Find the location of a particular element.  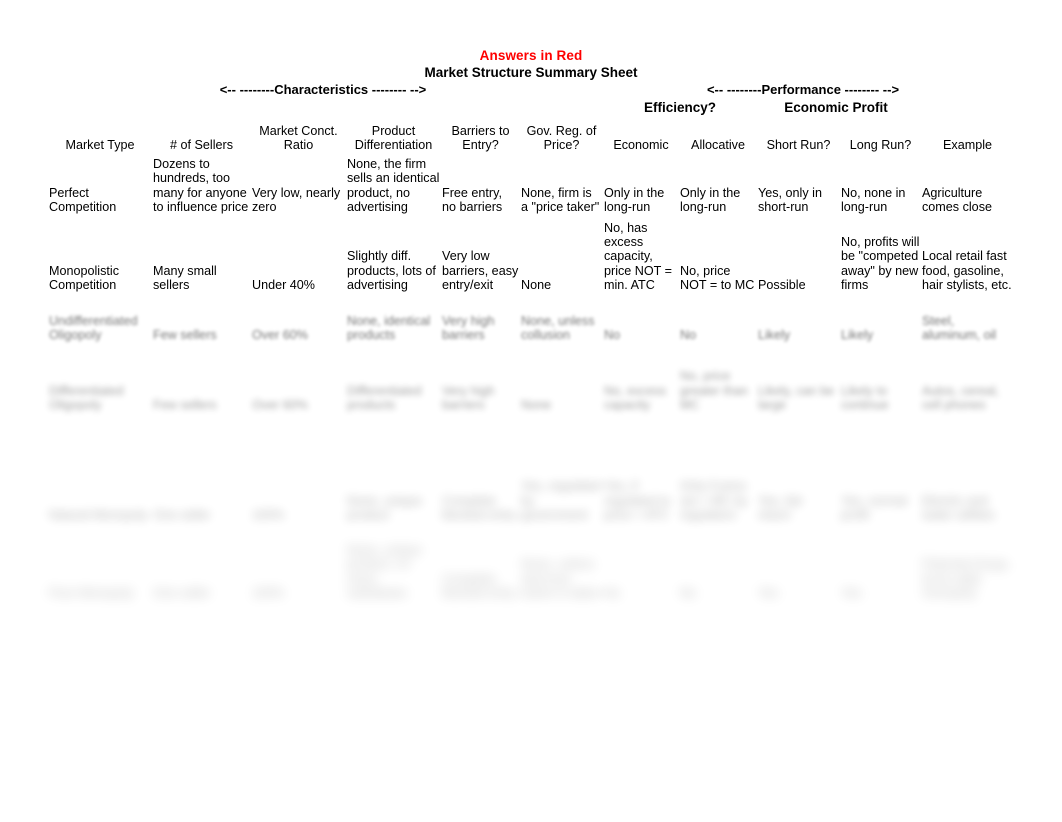

column-header-4: Barriers to Entry? is located at coordinates (480, 135).